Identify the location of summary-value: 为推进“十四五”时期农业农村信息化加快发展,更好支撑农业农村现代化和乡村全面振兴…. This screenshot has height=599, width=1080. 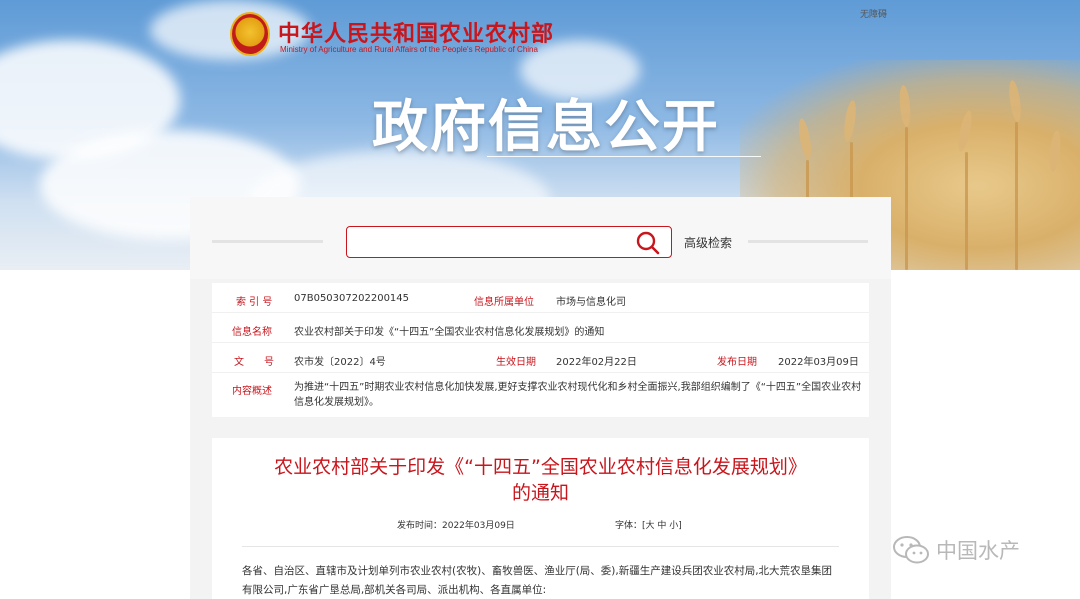
(578, 395).